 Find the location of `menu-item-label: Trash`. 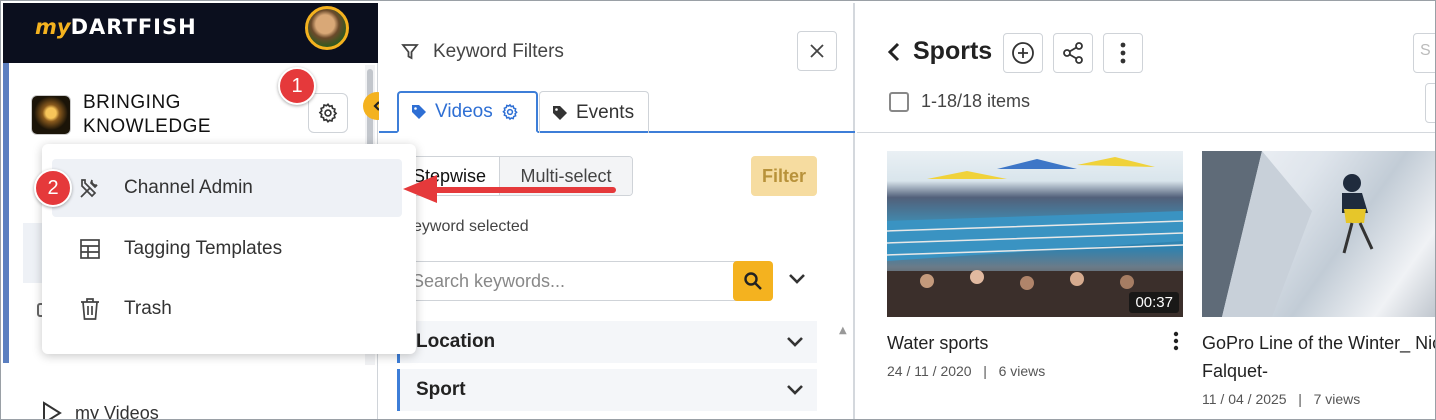

menu-item-label: Trash is located at coordinates (148, 308).